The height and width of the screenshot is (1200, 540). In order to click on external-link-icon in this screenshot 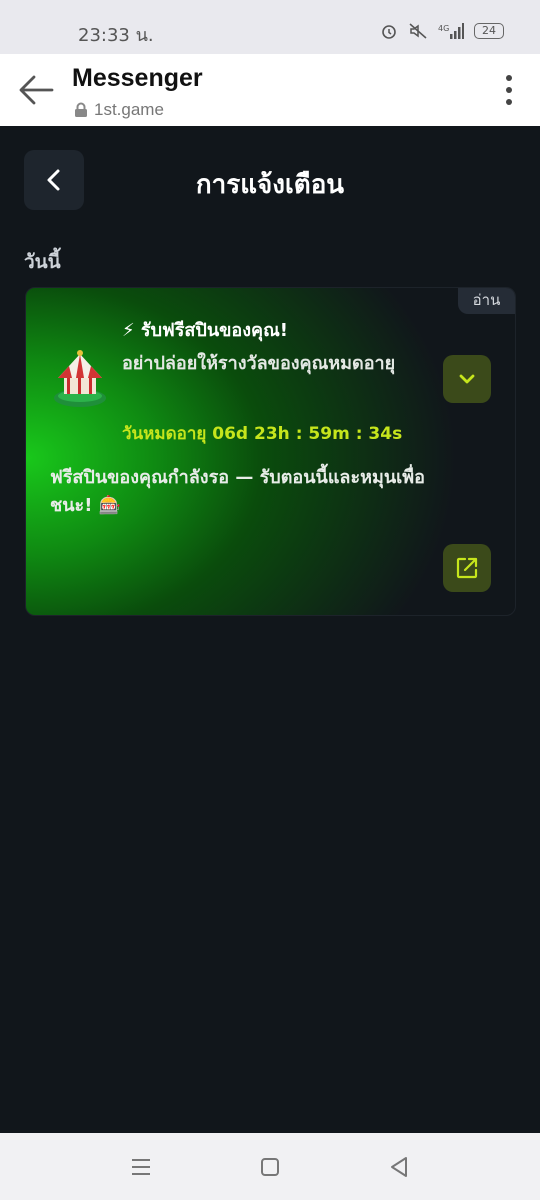, I will do `click(467, 568)`.